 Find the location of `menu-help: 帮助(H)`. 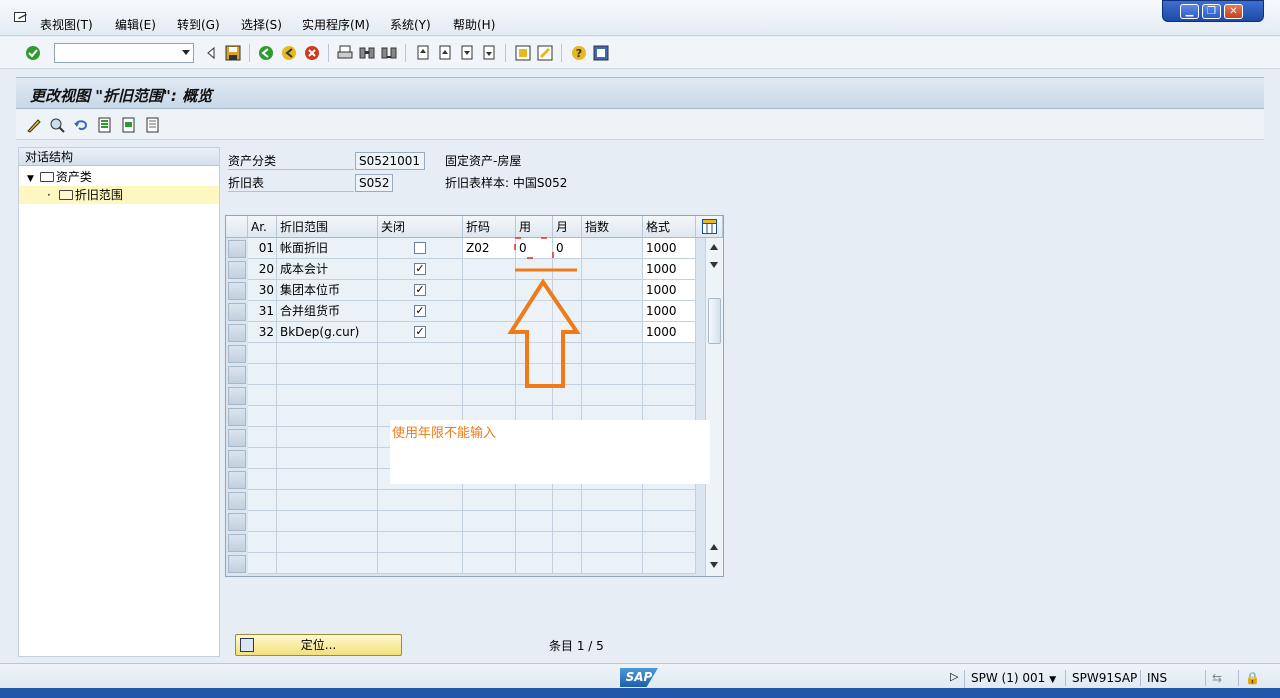

menu-help: 帮助(H) is located at coordinates (474, 24).